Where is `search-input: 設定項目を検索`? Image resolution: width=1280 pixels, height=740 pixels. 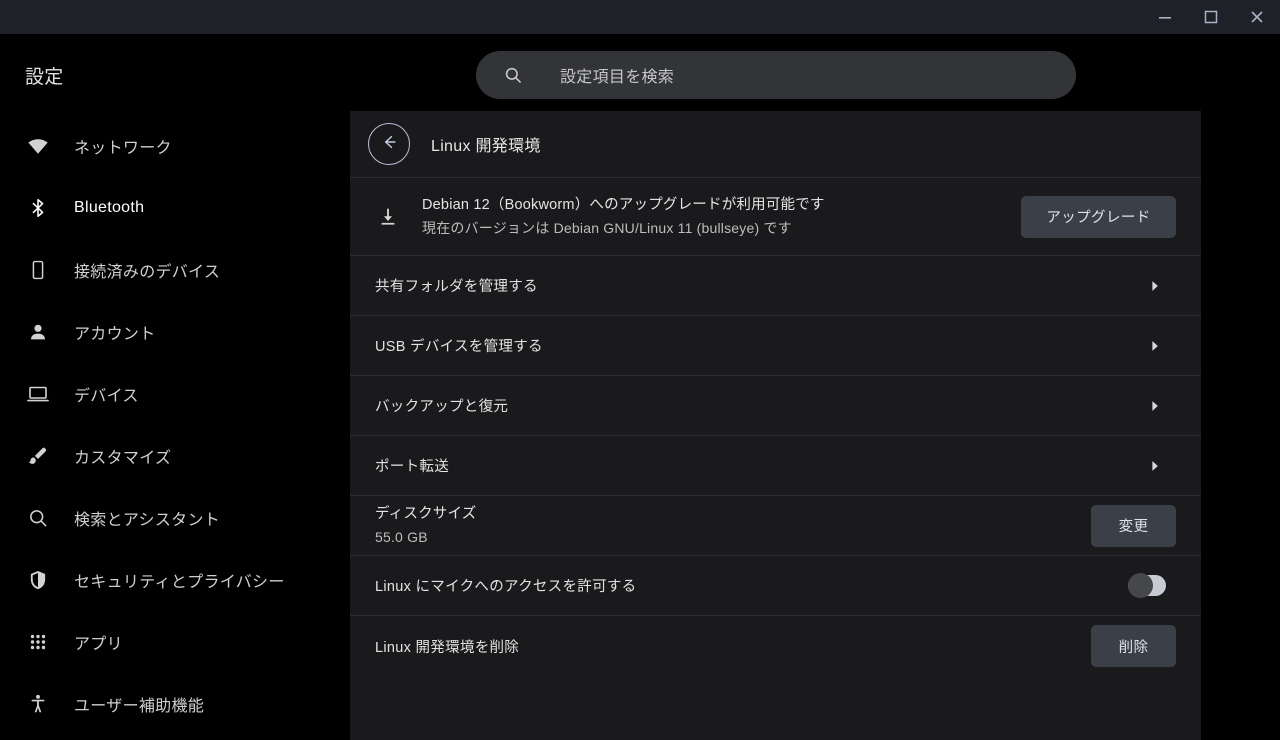 search-input: 設定項目を検索 is located at coordinates (776, 75).